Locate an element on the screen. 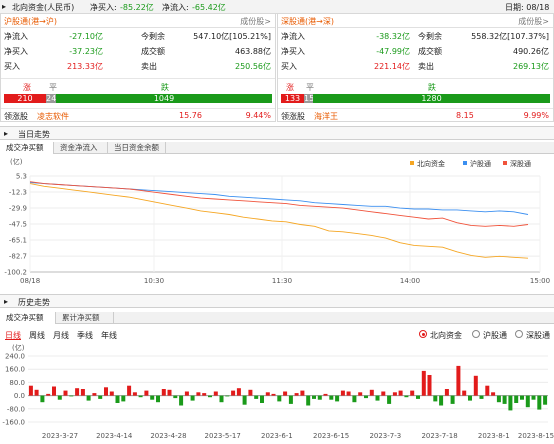 The width and height of the screenshot is (554, 444). sz-leader-label: 领涨股 is located at coordinates (293, 116).